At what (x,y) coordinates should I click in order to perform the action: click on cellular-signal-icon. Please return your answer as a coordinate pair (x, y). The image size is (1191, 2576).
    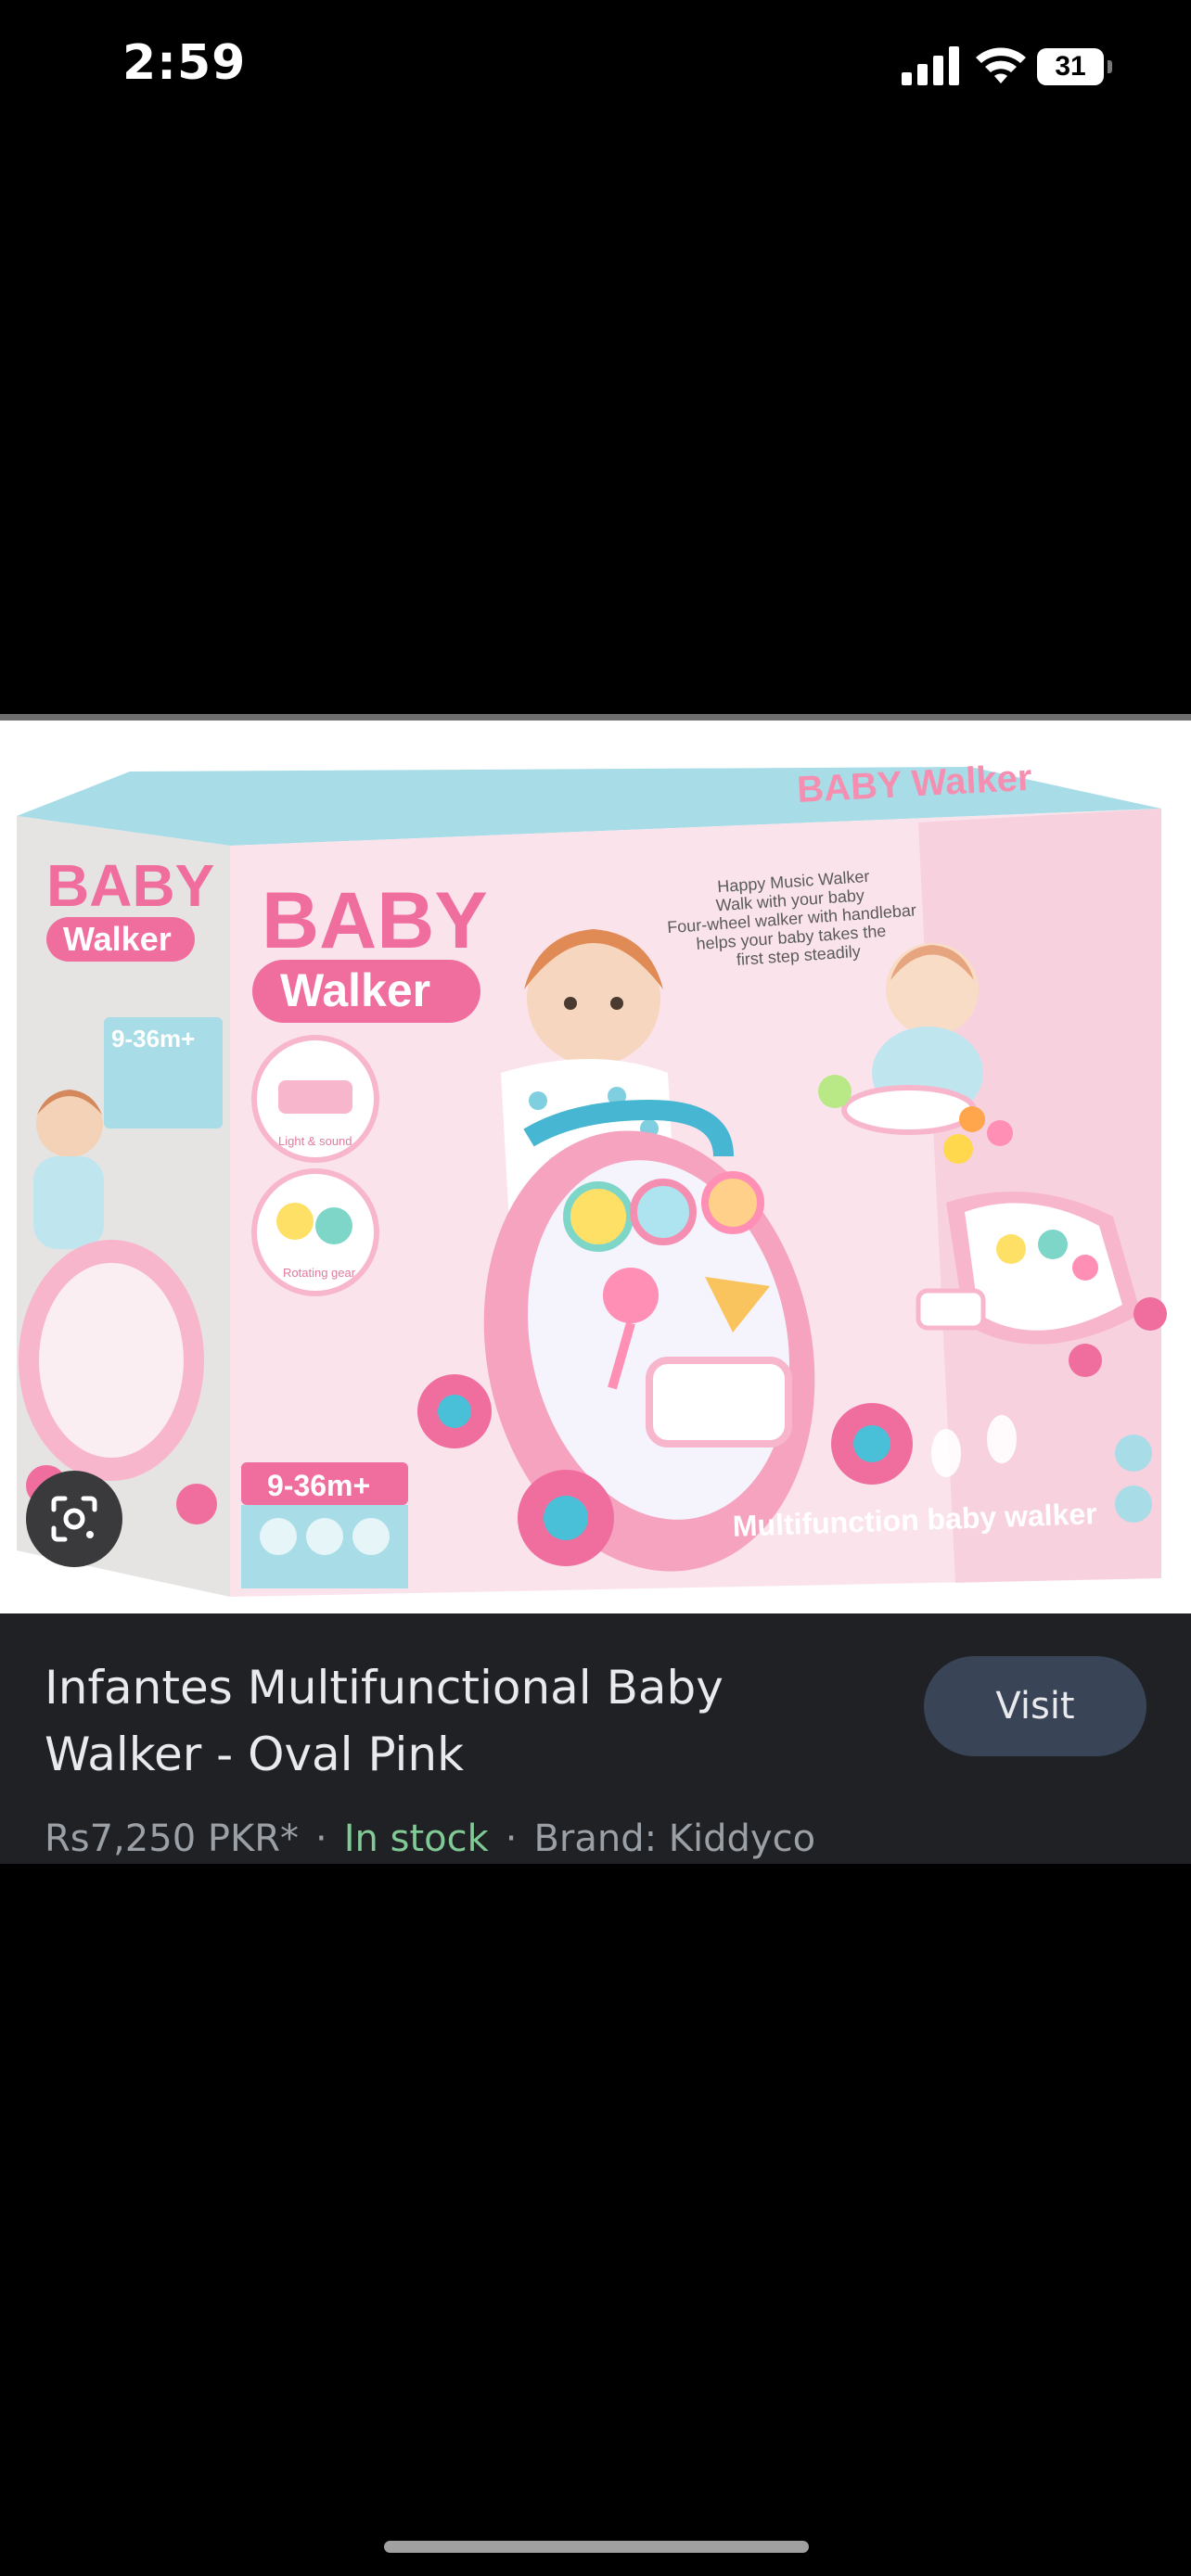
    Looking at the image, I should click on (931, 66).